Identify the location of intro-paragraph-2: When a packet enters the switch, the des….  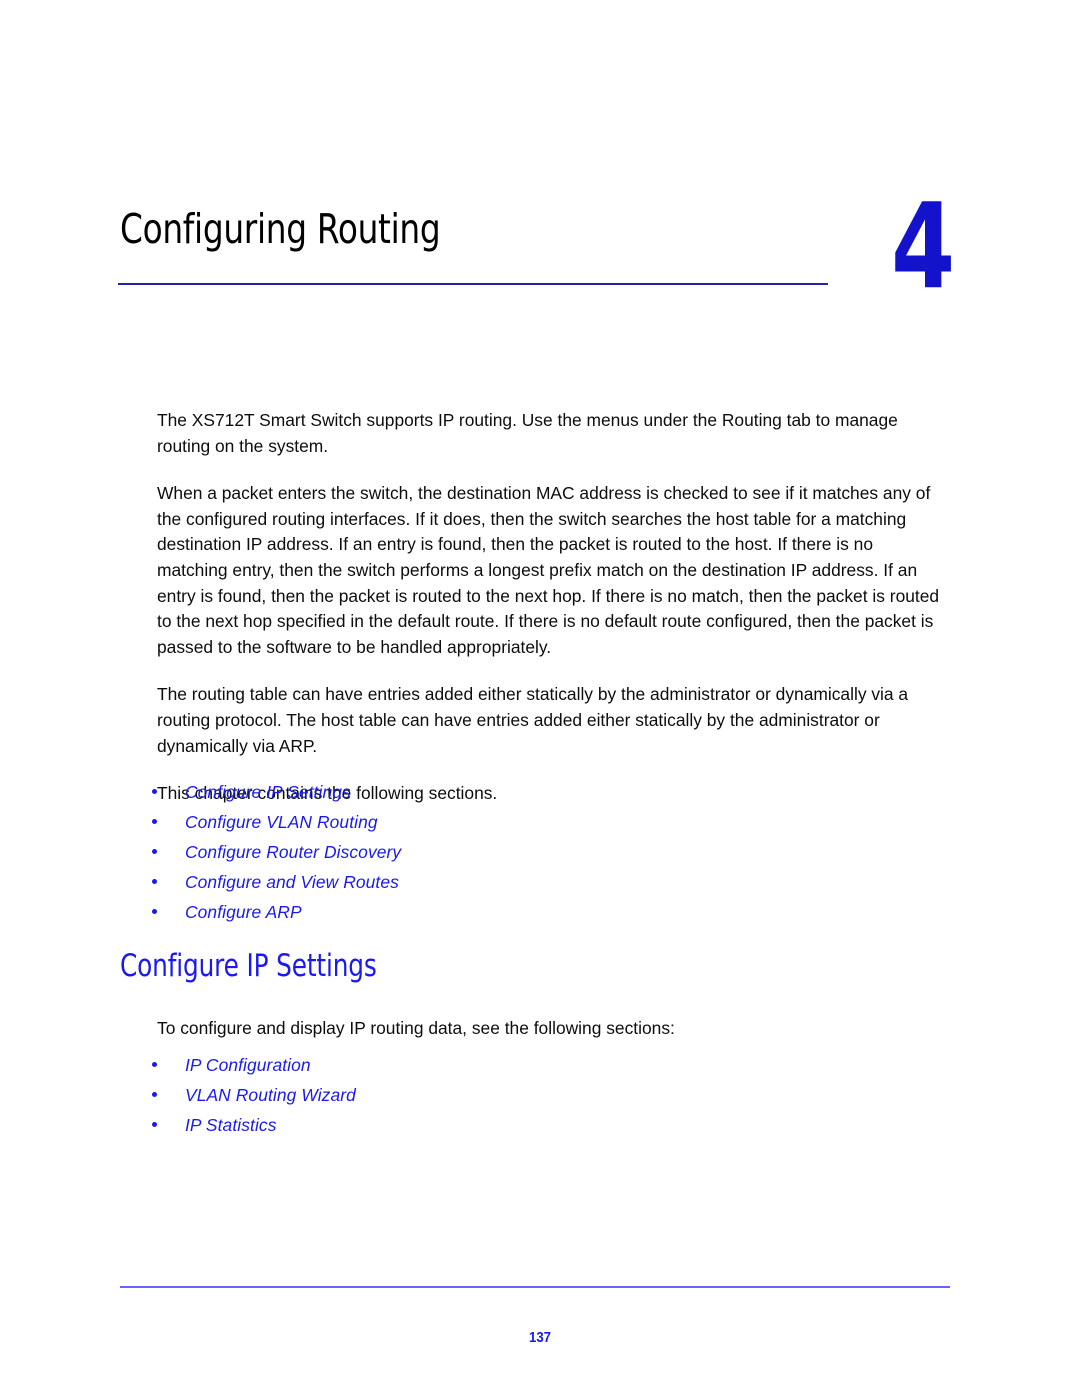
(548, 570).